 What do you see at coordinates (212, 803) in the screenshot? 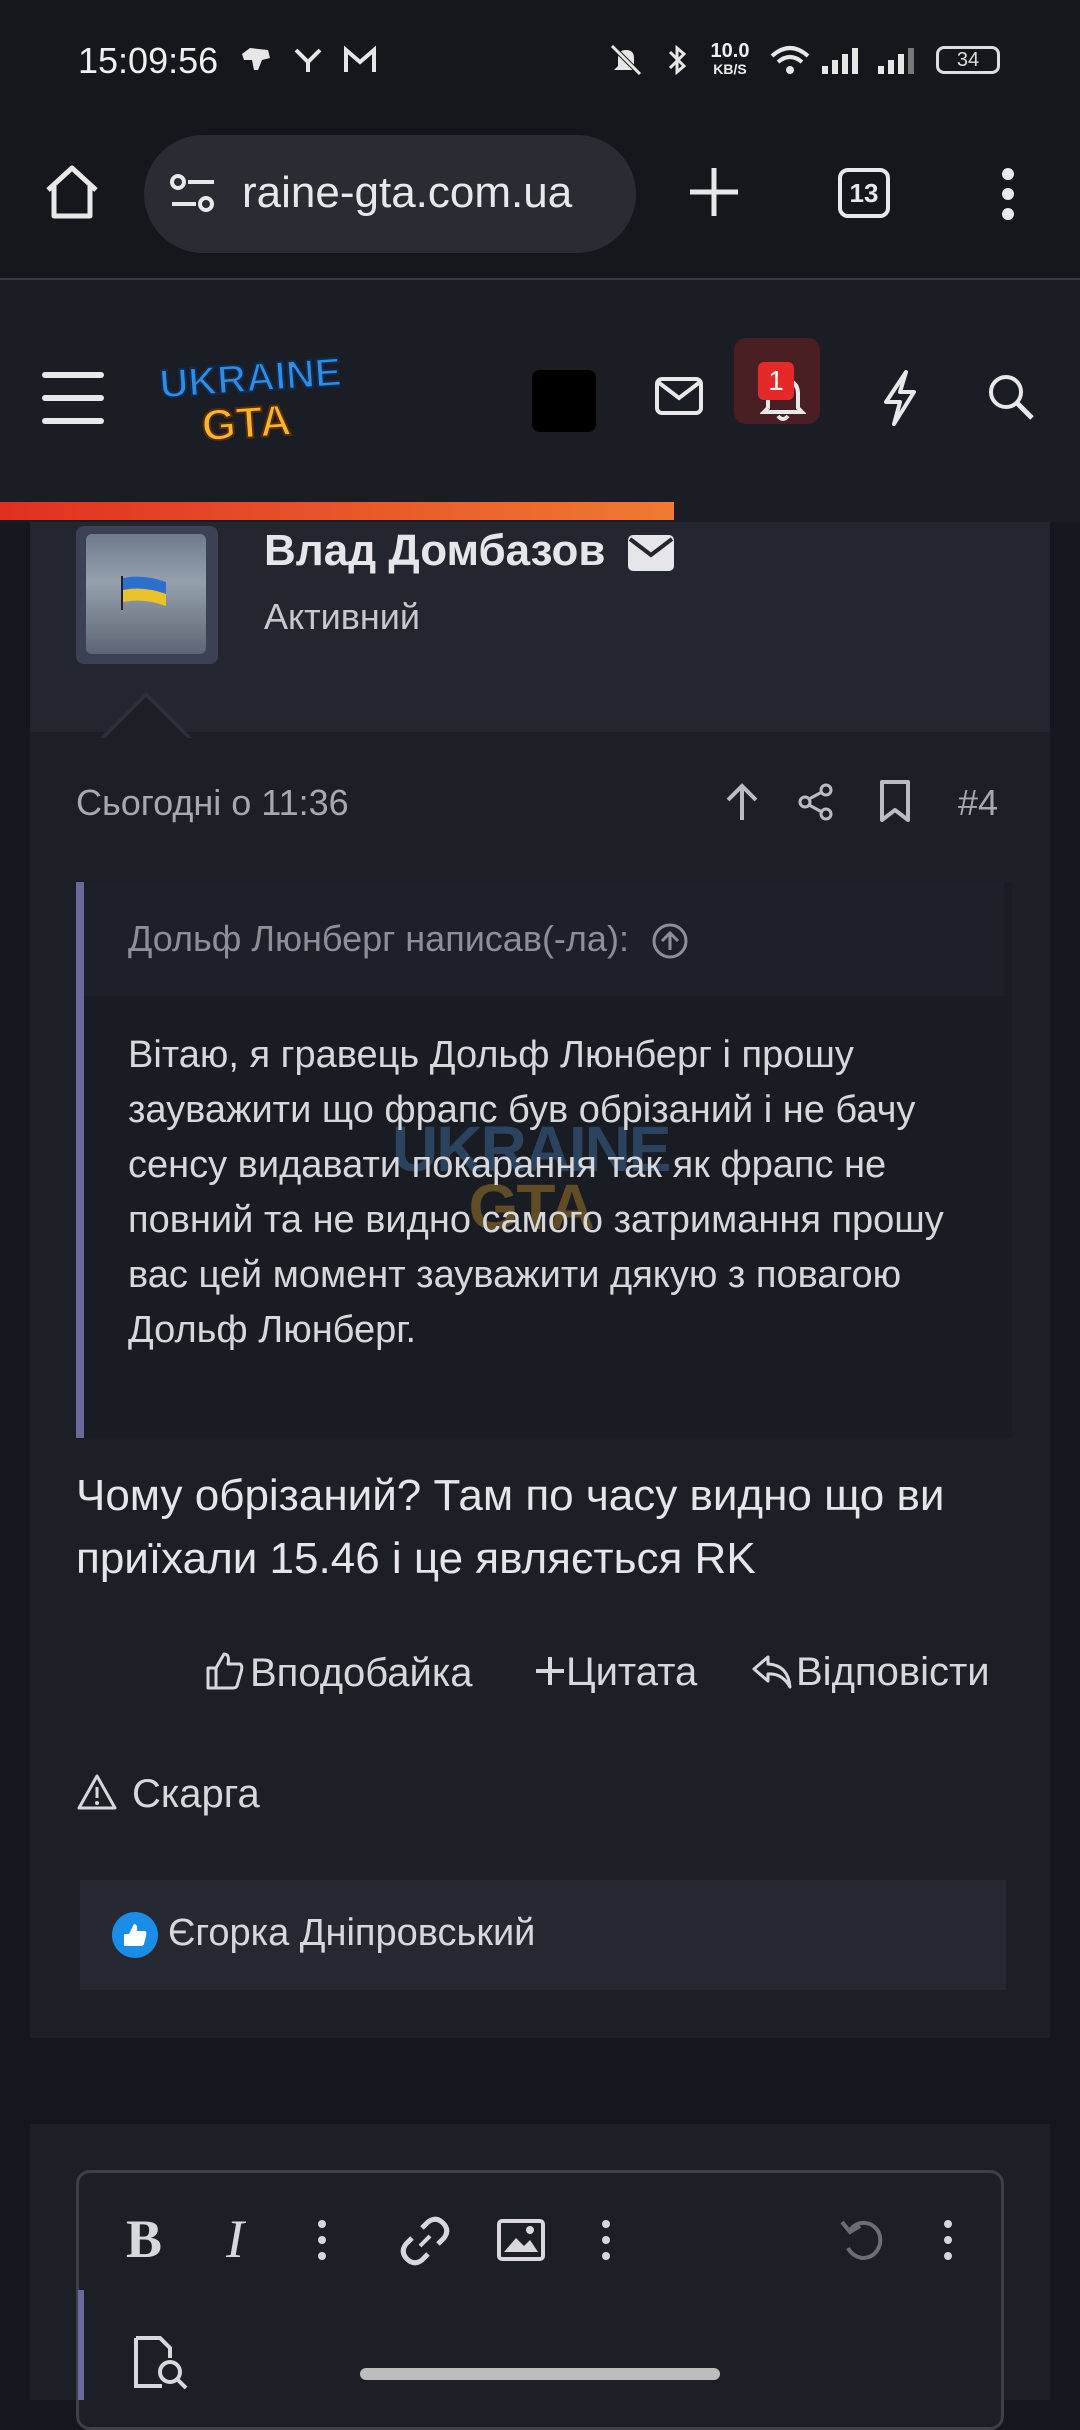
I see `post-date: Сьогодні о 11:36` at bounding box center [212, 803].